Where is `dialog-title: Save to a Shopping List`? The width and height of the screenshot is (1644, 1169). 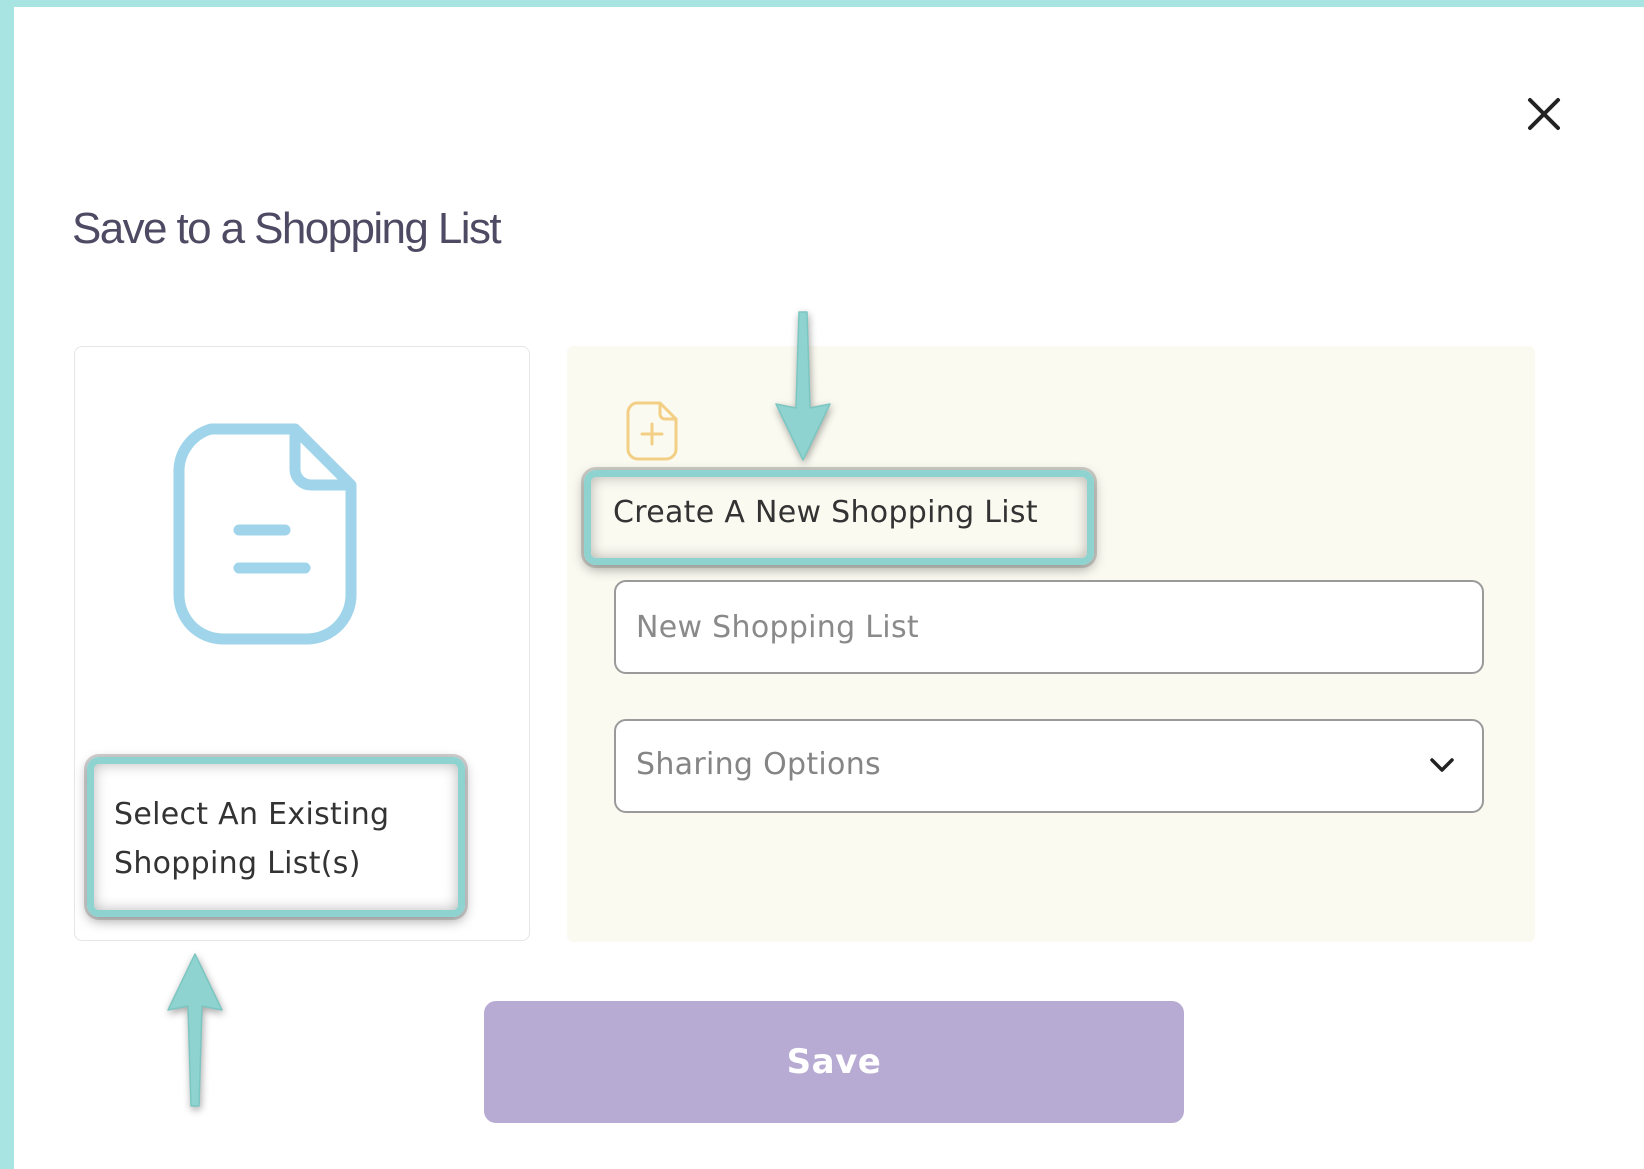 dialog-title: Save to a Shopping List is located at coordinates (287, 228).